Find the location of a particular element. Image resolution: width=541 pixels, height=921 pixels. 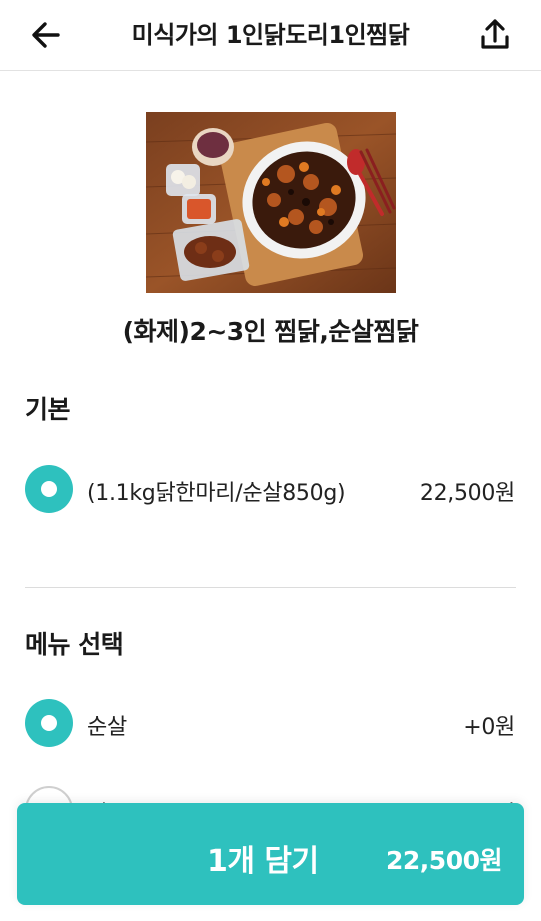

back-button is located at coordinates (46, 35).